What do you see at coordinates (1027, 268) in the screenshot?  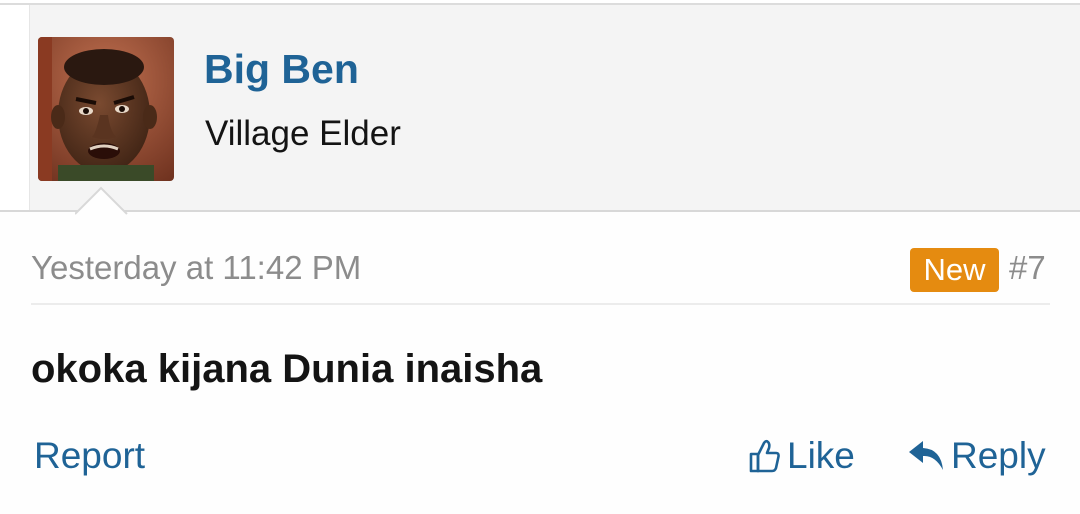 I see `post-number-link: #7` at bounding box center [1027, 268].